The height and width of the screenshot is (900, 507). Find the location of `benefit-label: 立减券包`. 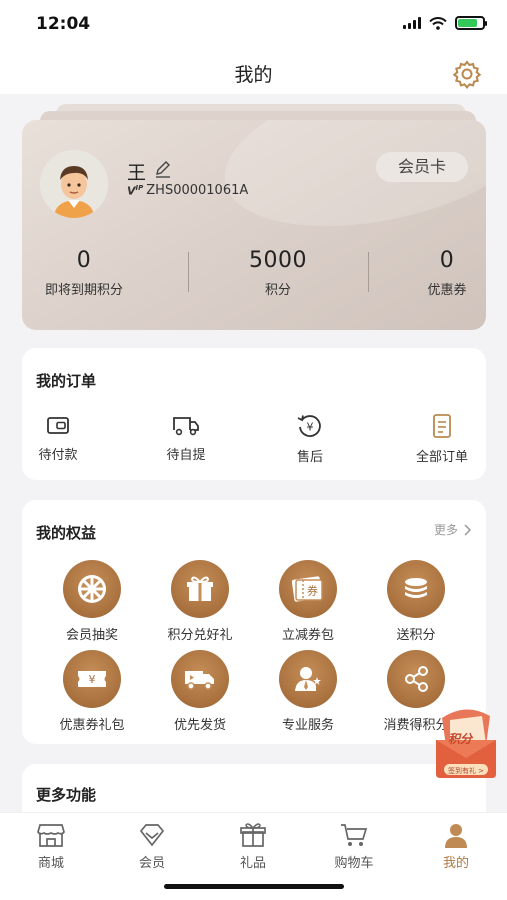

benefit-label: 立减券包 is located at coordinates (307, 635).